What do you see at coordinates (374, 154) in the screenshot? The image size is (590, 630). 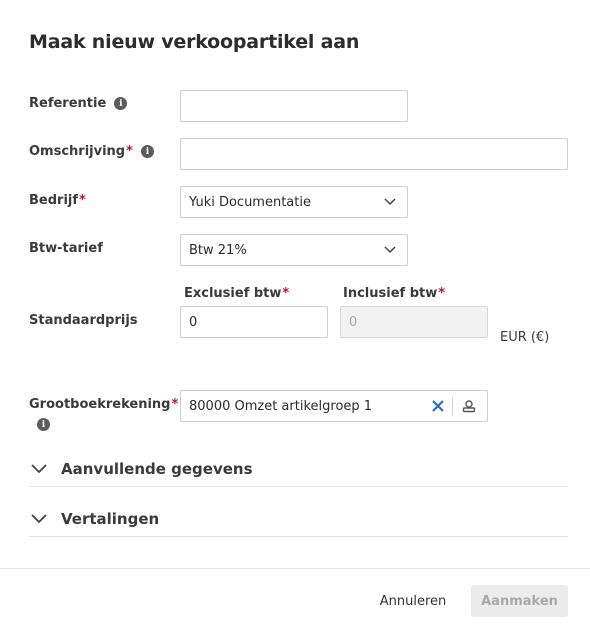 I see `omschrijving-input` at bounding box center [374, 154].